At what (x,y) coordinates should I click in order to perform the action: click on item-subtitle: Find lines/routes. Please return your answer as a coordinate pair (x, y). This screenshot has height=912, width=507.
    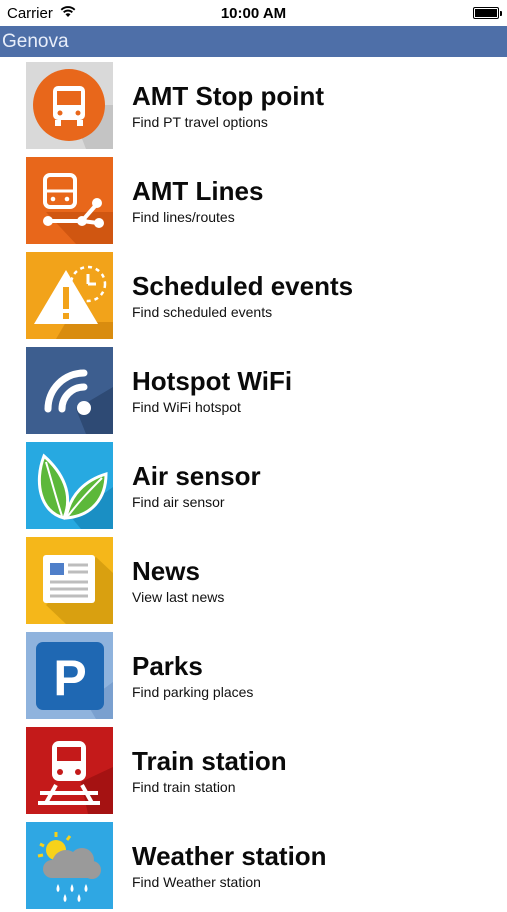
    Looking at the image, I should click on (183, 217).